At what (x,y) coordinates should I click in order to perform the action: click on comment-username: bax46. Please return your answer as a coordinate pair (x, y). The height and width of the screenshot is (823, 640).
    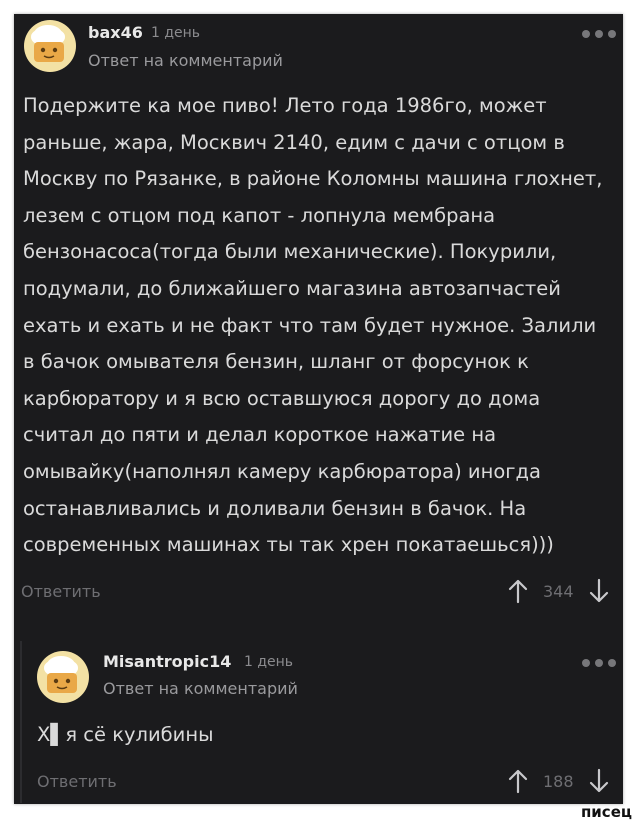
    Looking at the image, I should click on (115, 32).